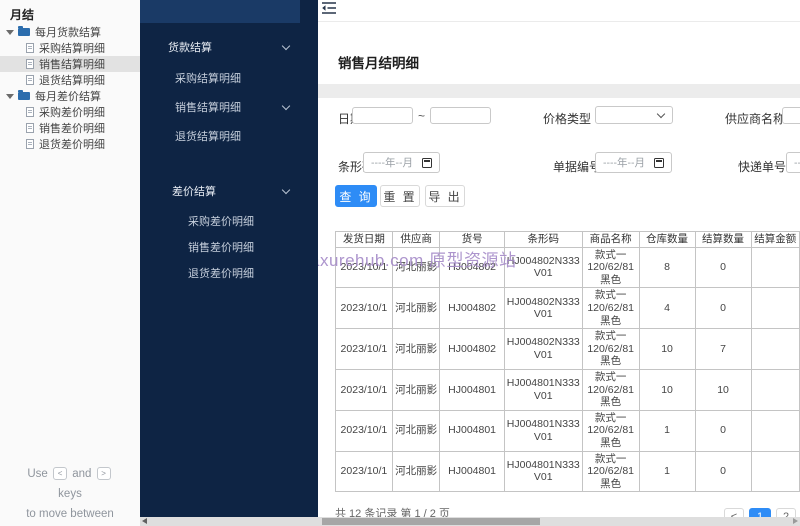 This screenshot has width=800, height=526. I want to click on column-header-商品名称: 商品名称, so click(610, 239).